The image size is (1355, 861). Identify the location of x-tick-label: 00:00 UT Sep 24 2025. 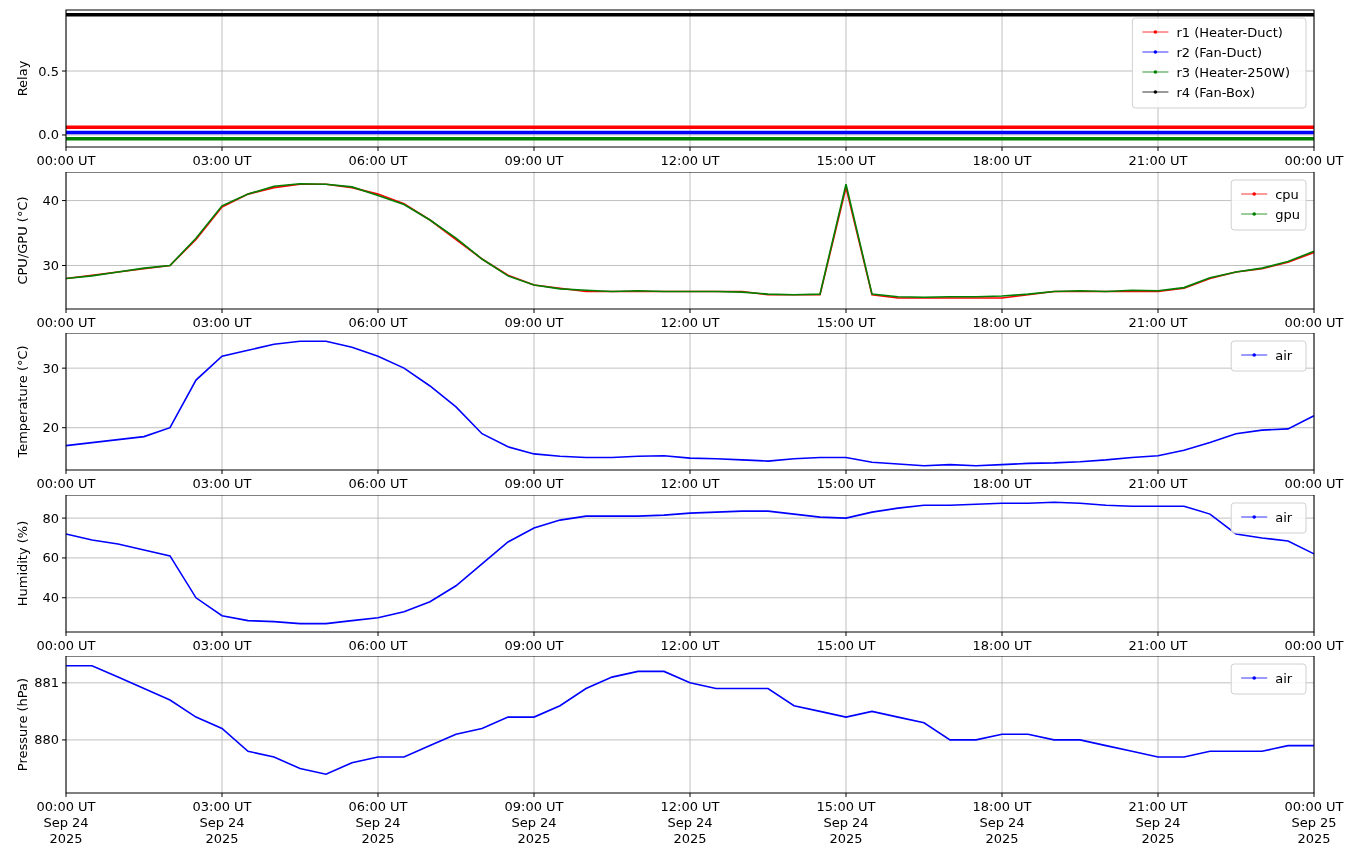
(66, 823).